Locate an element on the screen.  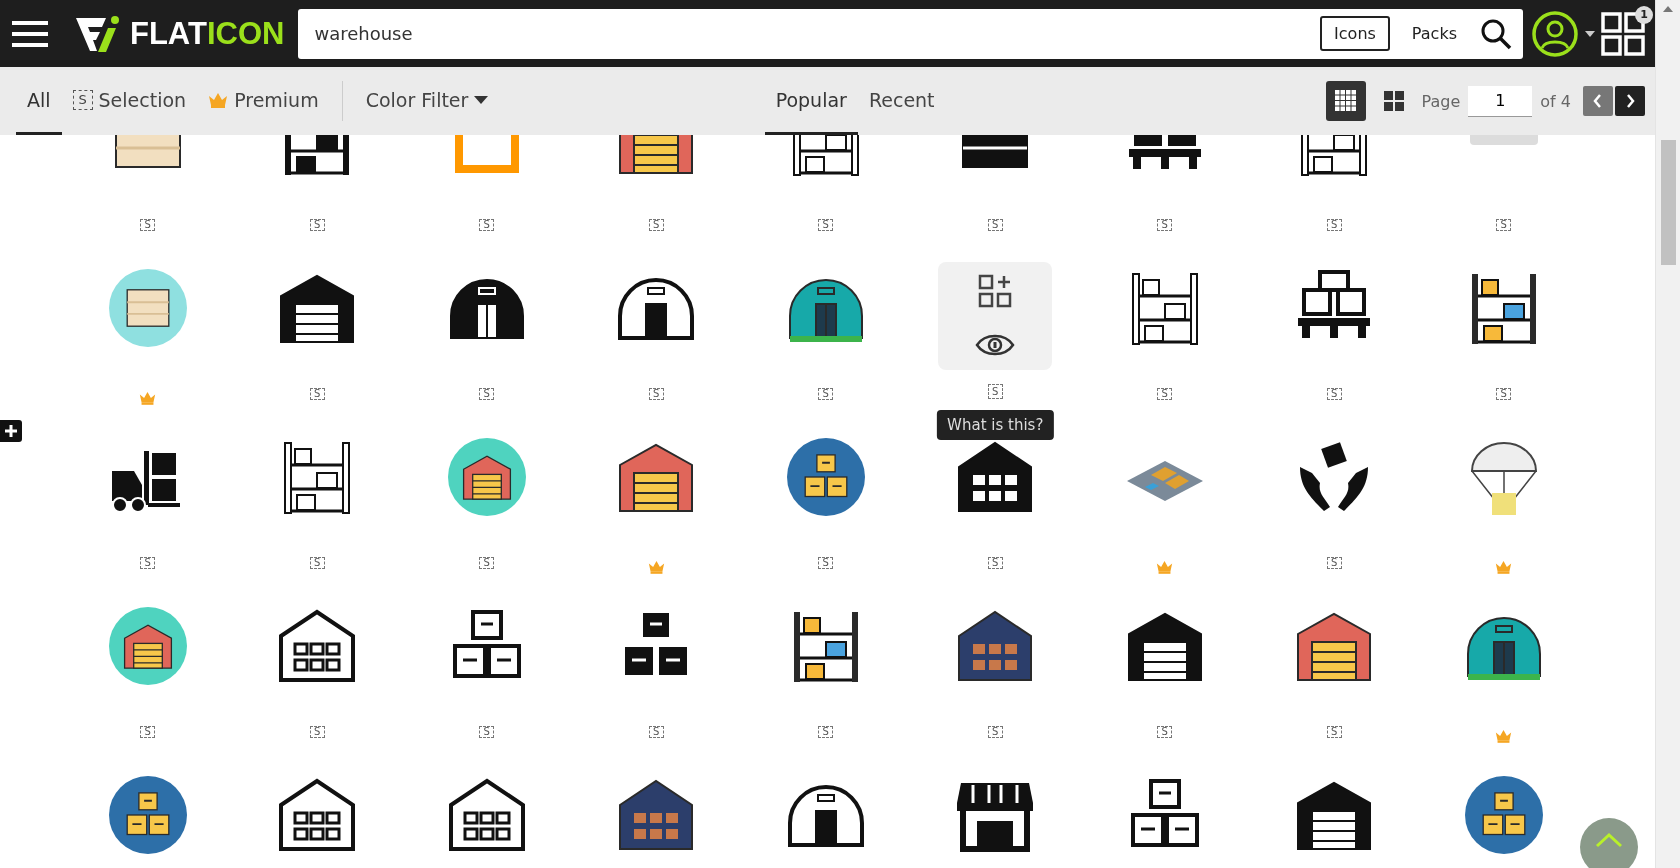
color-filter-dropdown: Color Filter is located at coordinates (427, 101).